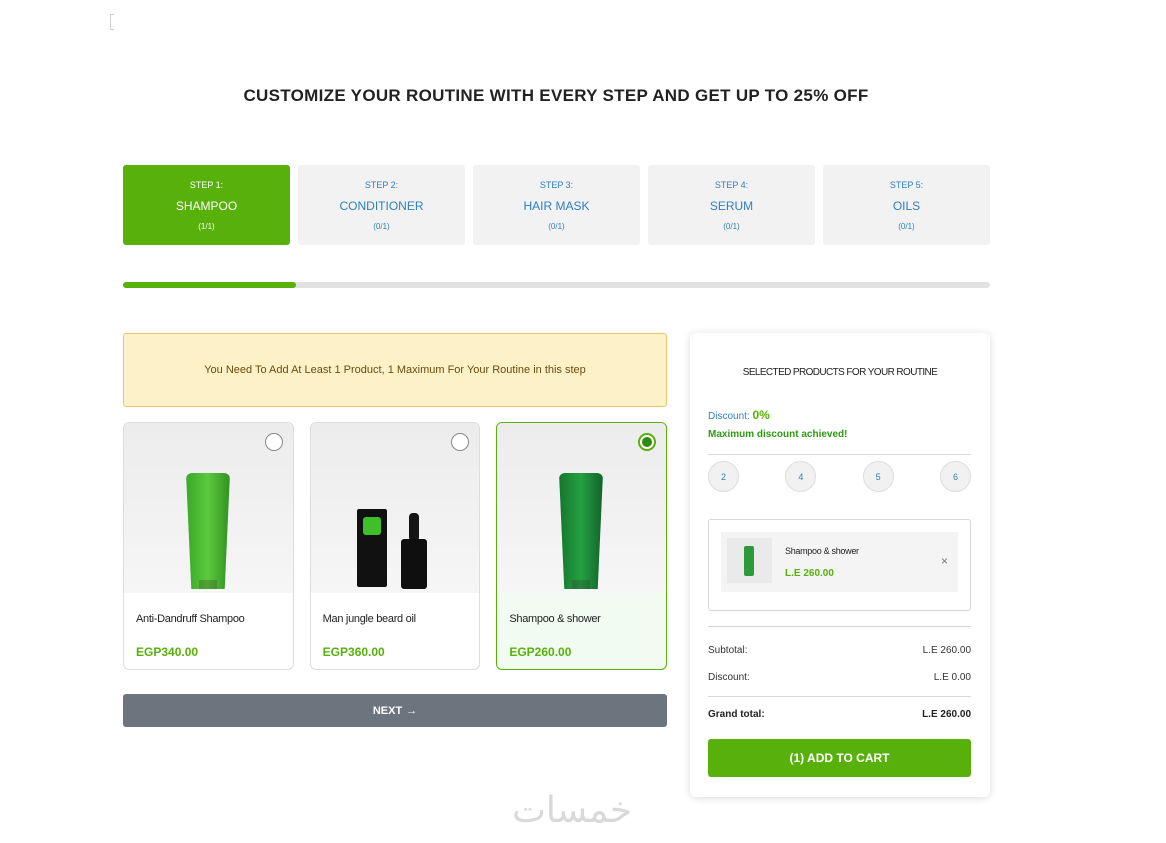  Describe the element at coordinates (206, 226) in the screenshot. I see `step-count: (1/1)` at that location.